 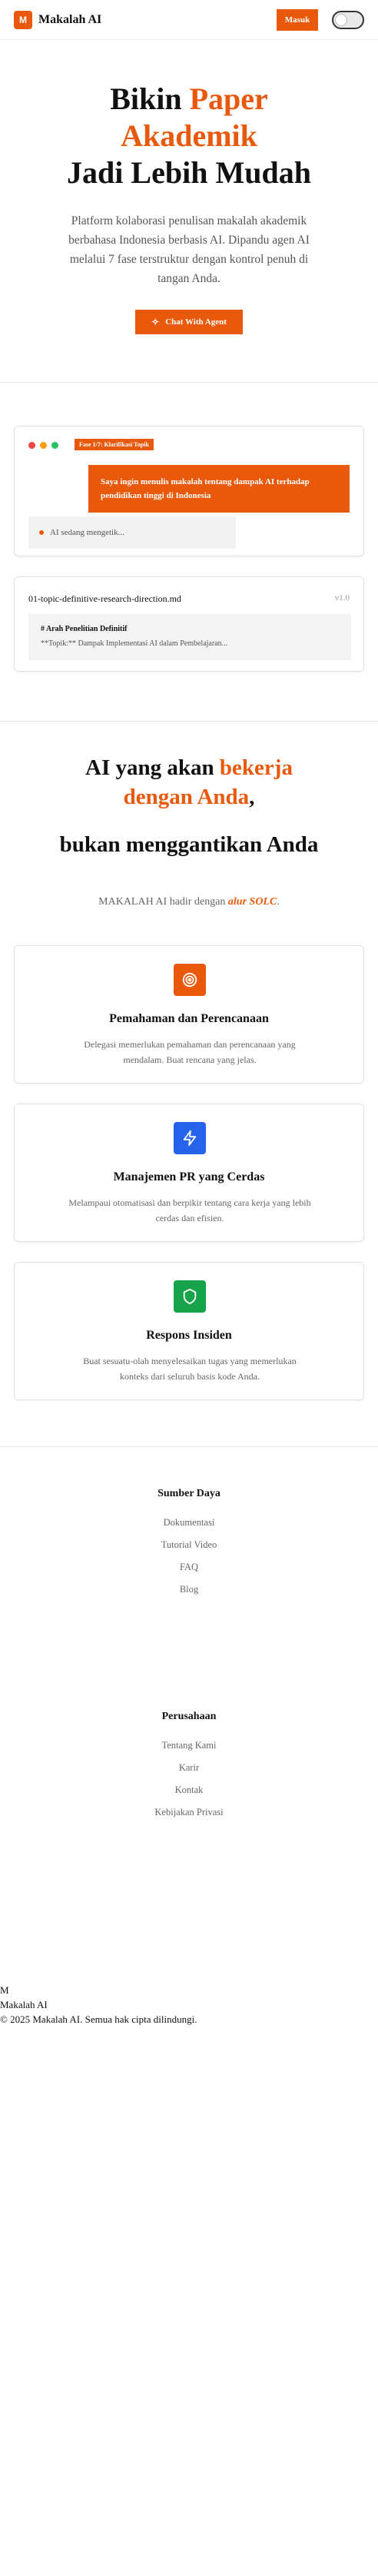 I want to click on brand: M Makalah AI, so click(x=58, y=19).